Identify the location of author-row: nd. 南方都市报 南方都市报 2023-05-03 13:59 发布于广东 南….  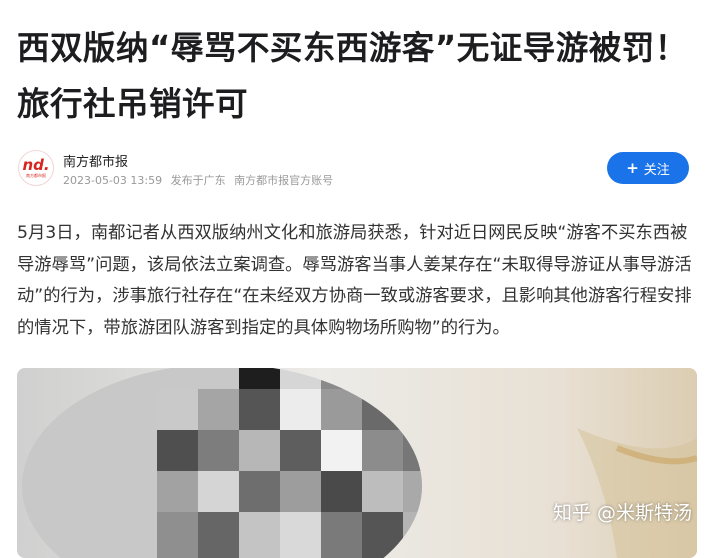
(358, 170).